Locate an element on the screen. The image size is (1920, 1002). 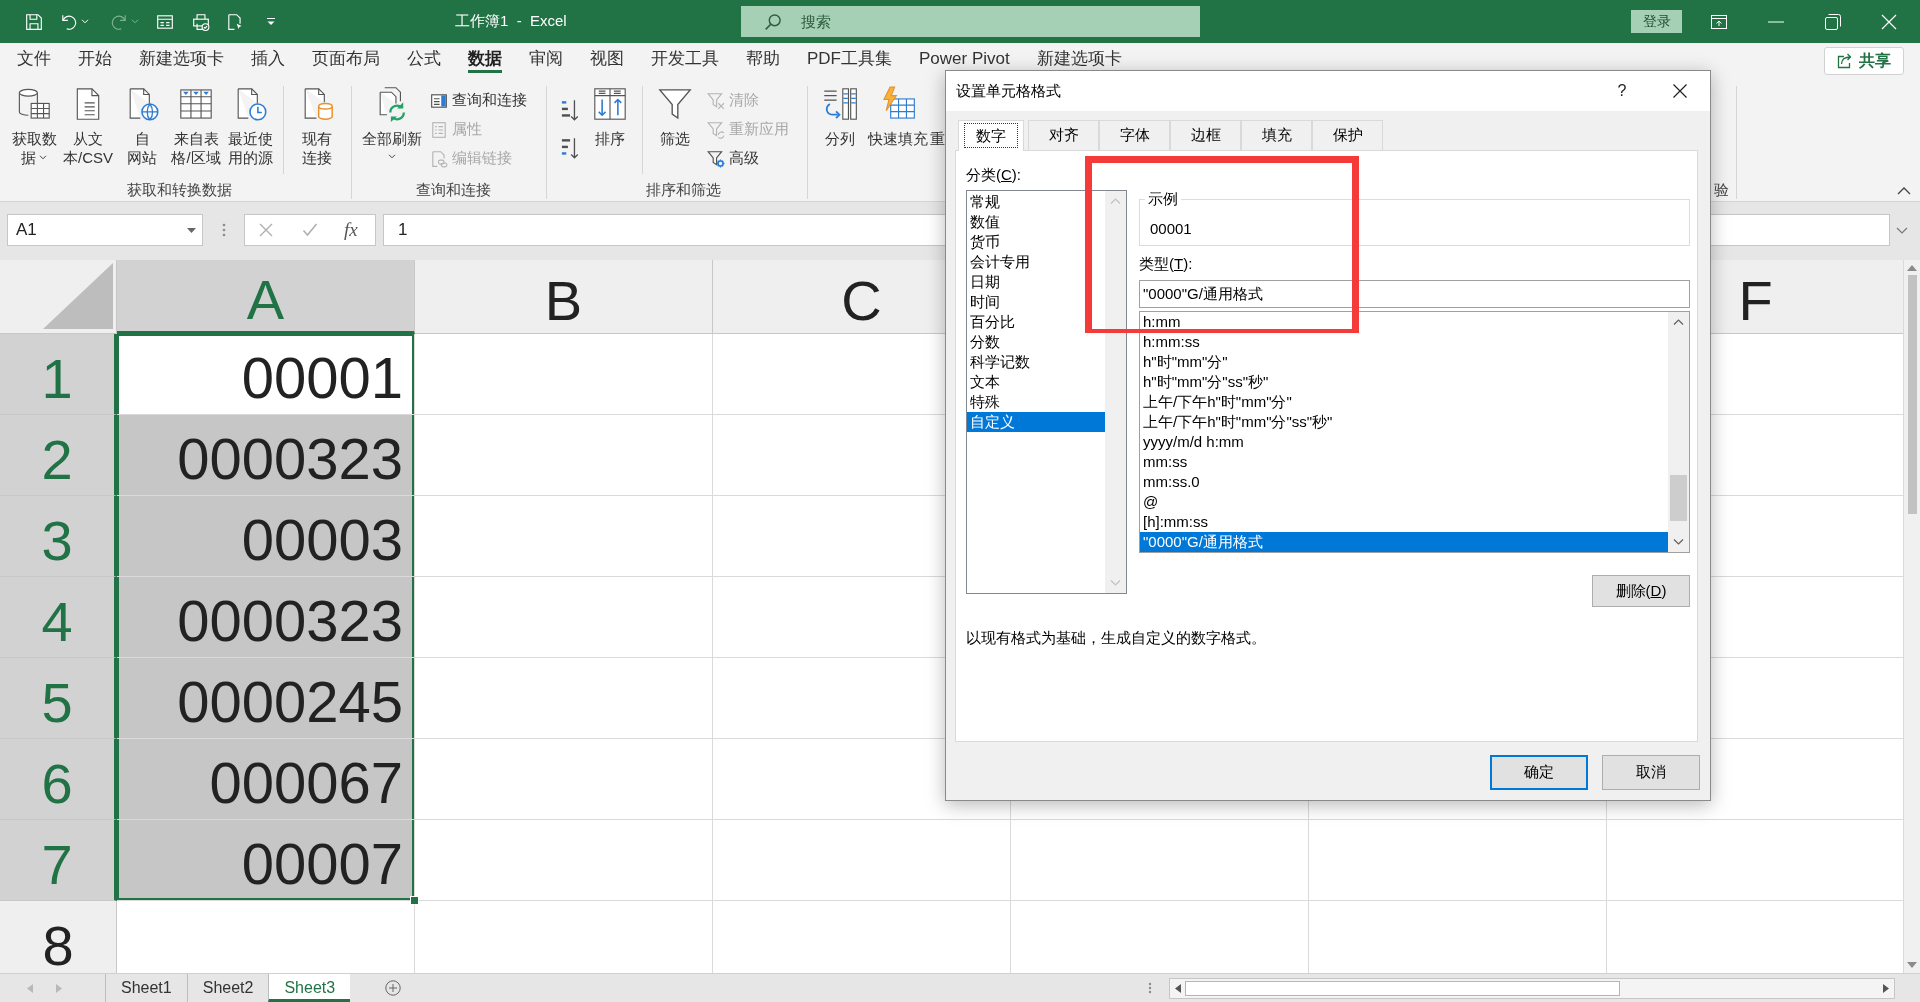
ribbon-group-label: 排序和筛选 is located at coordinates (683, 189).